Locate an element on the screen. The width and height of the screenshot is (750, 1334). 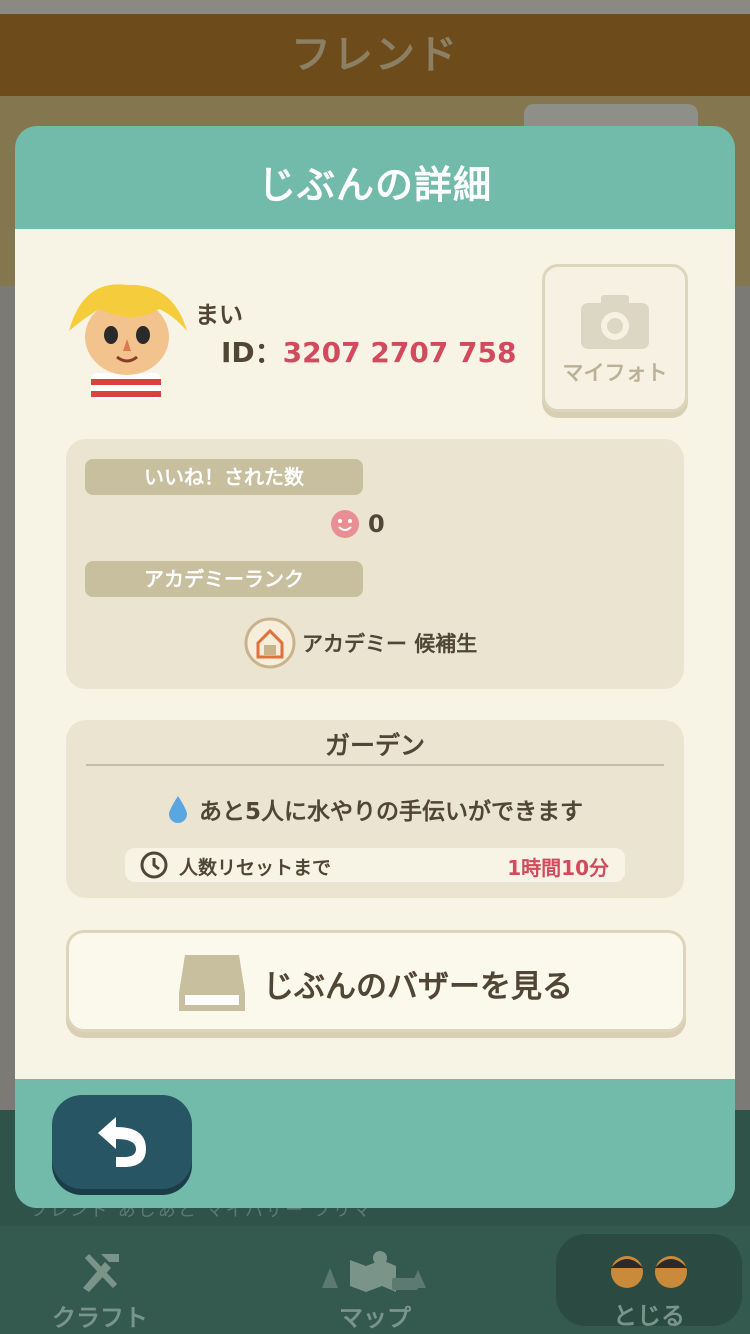
divider is located at coordinates (375, 765).